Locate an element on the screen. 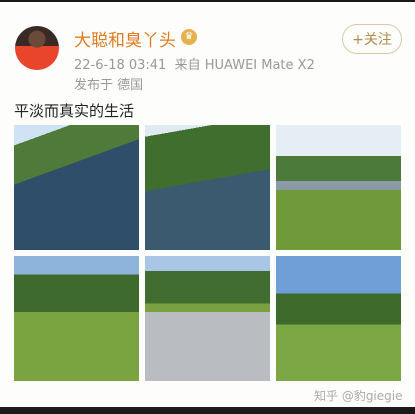 This screenshot has height=414, width=415. post-time-source: 22-6-18 03:41 来自 HUAWEI Mate X2 is located at coordinates (194, 63).